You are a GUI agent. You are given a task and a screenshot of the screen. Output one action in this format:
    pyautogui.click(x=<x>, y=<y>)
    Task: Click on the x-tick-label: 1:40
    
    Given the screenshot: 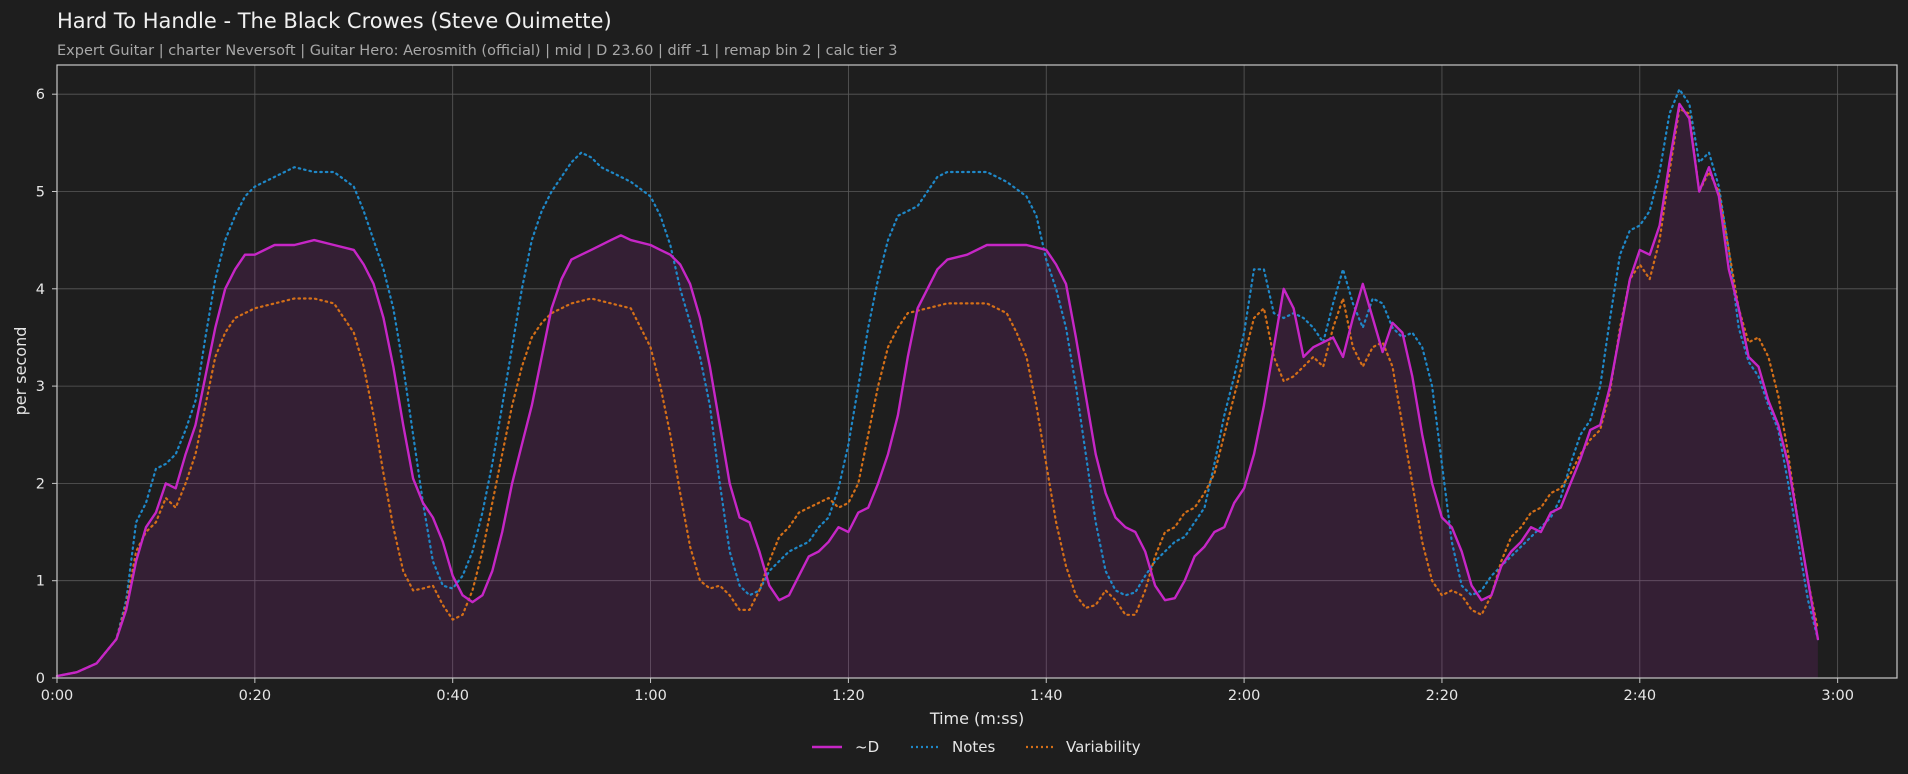 What is the action you would take?
    pyautogui.click(x=1046, y=696)
    